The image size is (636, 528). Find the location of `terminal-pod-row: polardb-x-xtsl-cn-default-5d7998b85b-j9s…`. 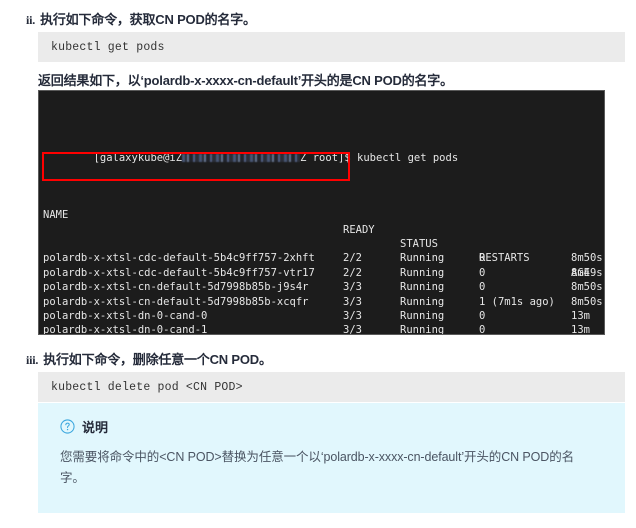

terminal-pod-row: polardb-x-xtsl-cn-default-5d7998b85b-j9s… is located at coordinates (323, 287).